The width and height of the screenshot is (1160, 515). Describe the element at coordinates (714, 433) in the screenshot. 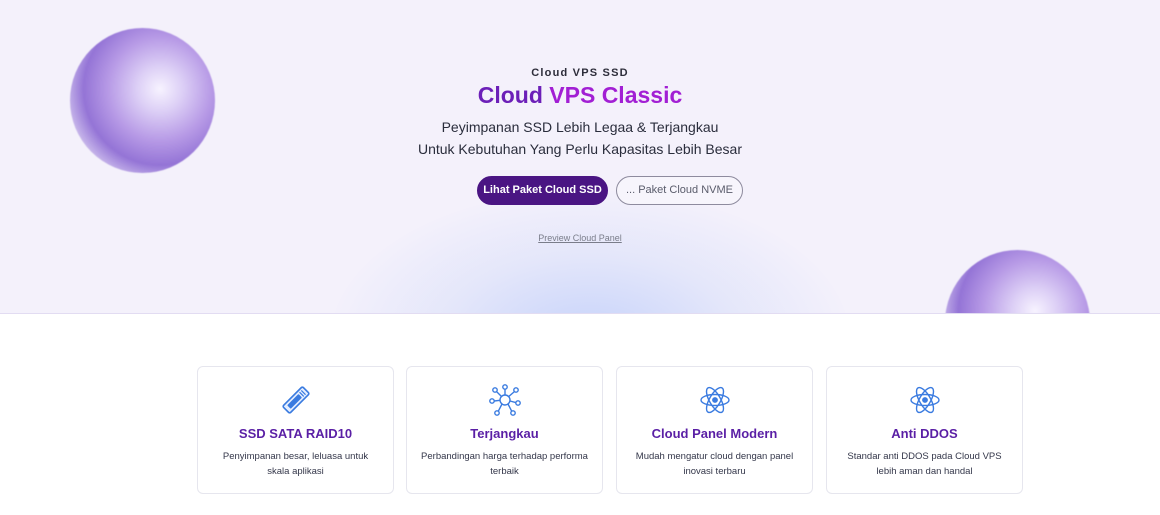

I see `feature-title: Cloud Panel Modern` at that location.